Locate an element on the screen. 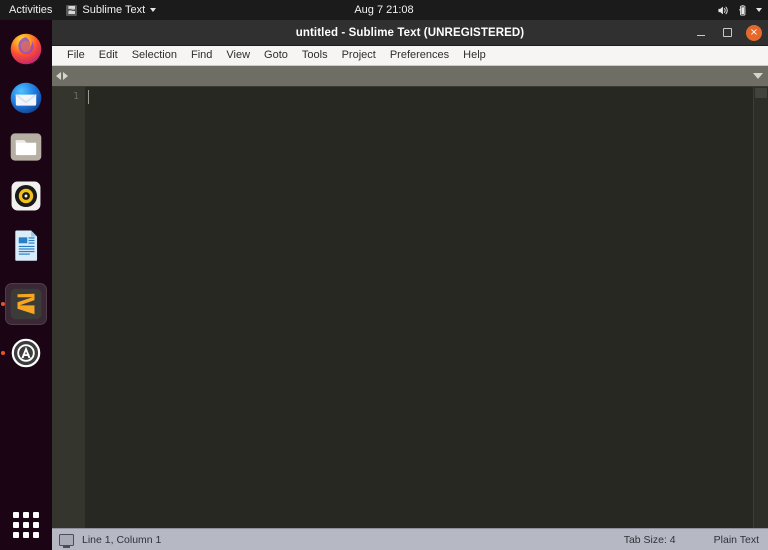 Image resolution: width=768 pixels, height=550 pixels. close-button: × is located at coordinates (754, 32).